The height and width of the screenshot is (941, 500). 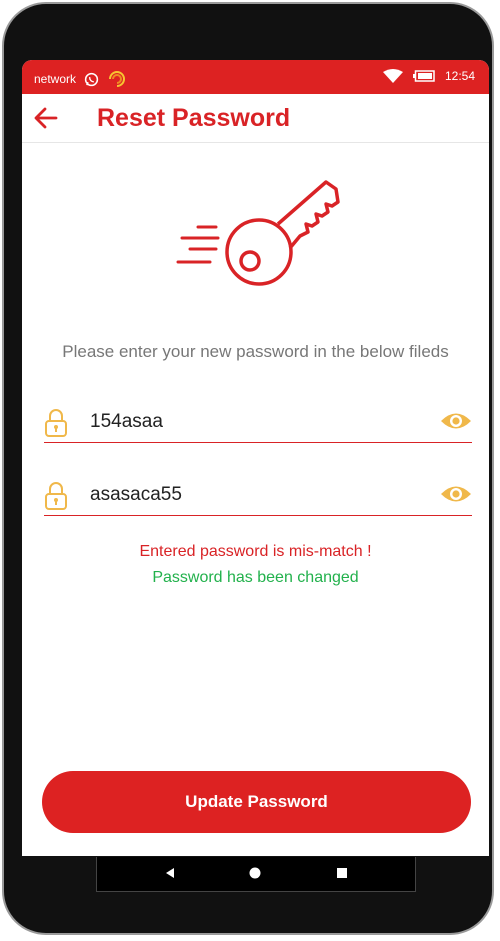 I want to click on confirm-password-field, so click(x=258, y=494).